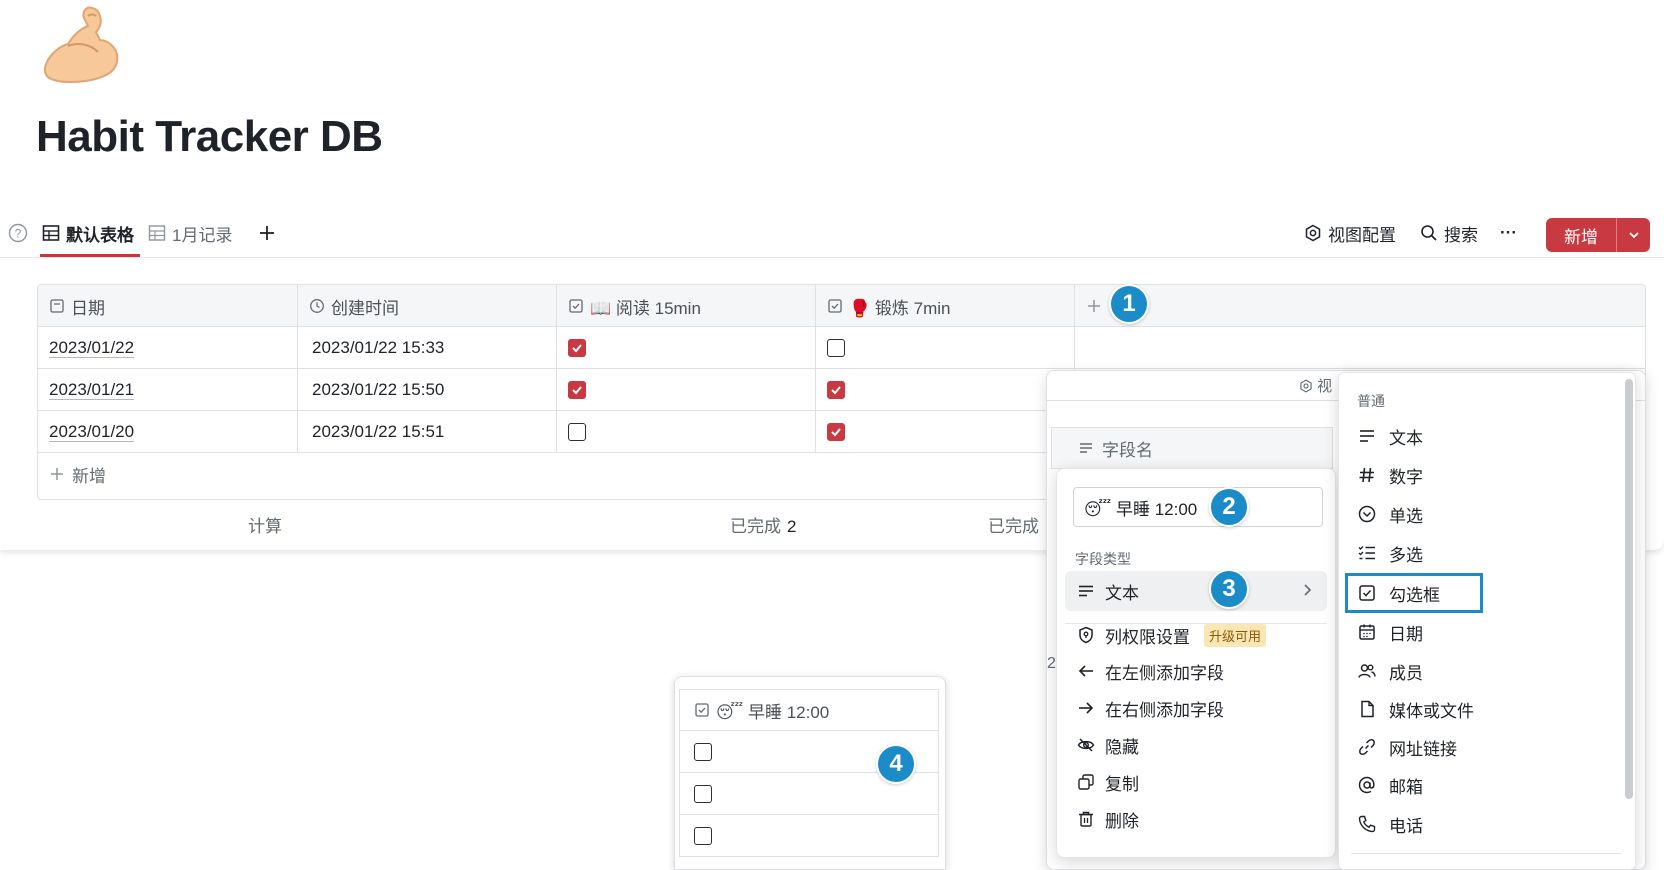 The image size is (1664, 870). Describe the element at coordinates (1150, 671) in the screenshot. I see `add-field-left-item: 在左侧添加字段` at that location.